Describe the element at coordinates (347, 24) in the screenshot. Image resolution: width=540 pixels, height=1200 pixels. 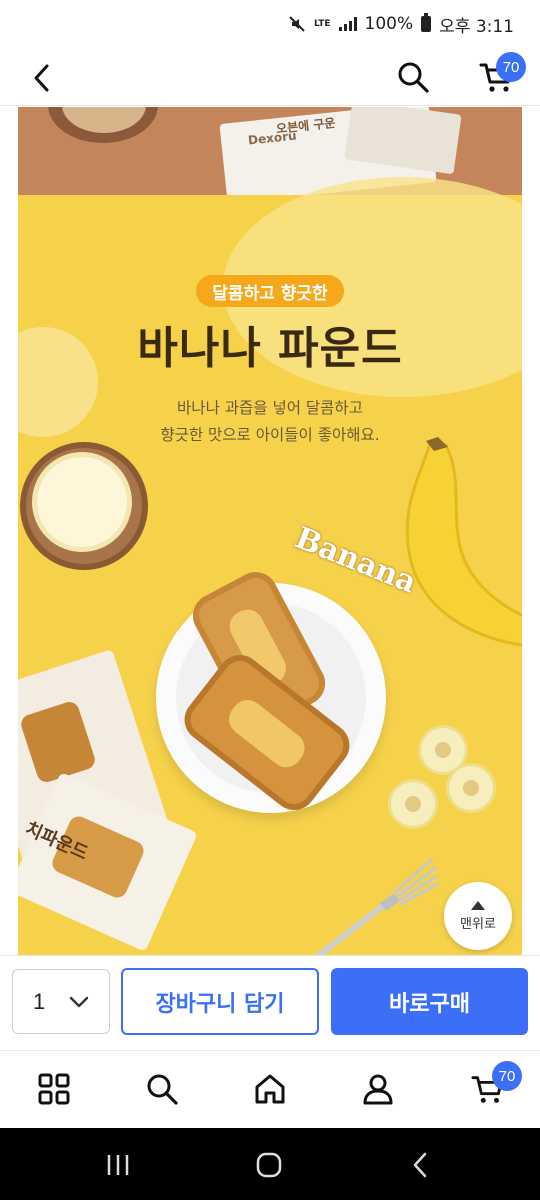
I see `signal-icon` at that location.